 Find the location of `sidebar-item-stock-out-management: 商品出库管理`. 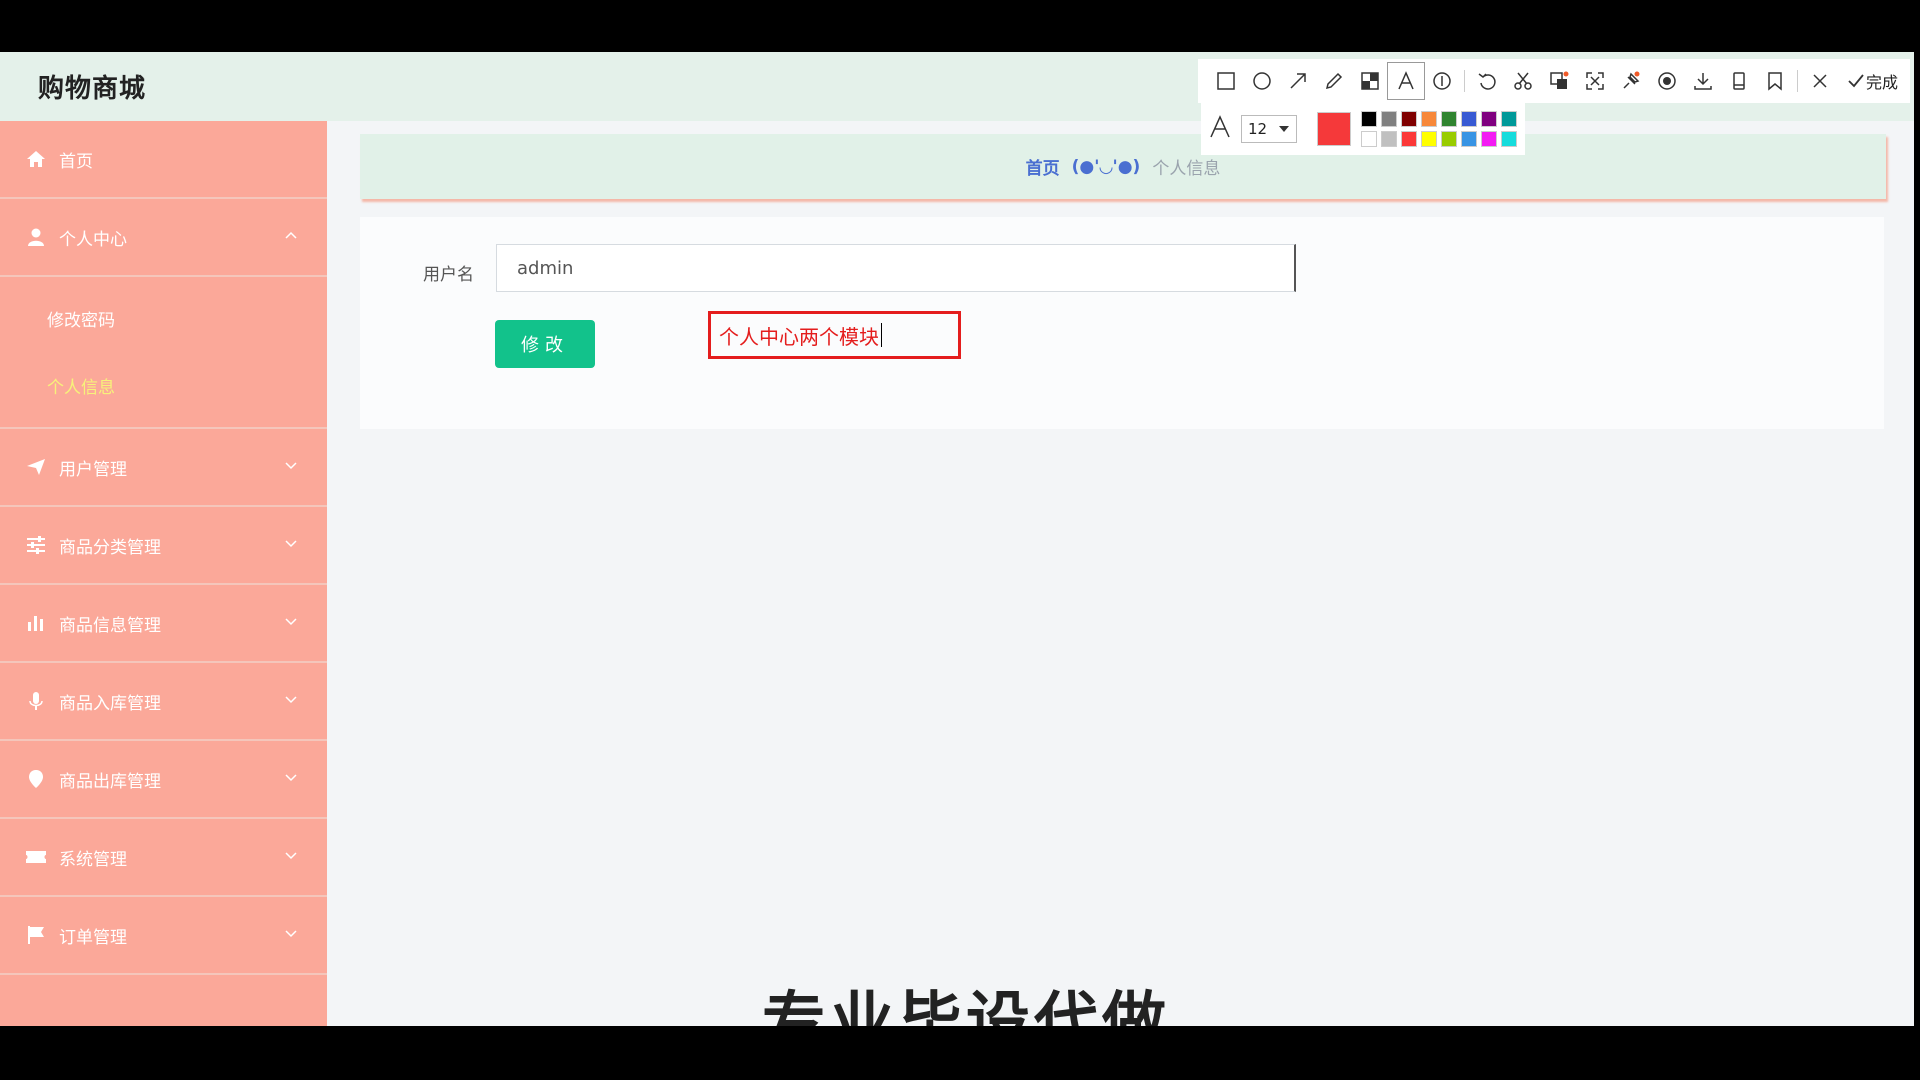

sidebar-item-stock-out-management: 商品出库管理 is located at coordinates (163, 780).